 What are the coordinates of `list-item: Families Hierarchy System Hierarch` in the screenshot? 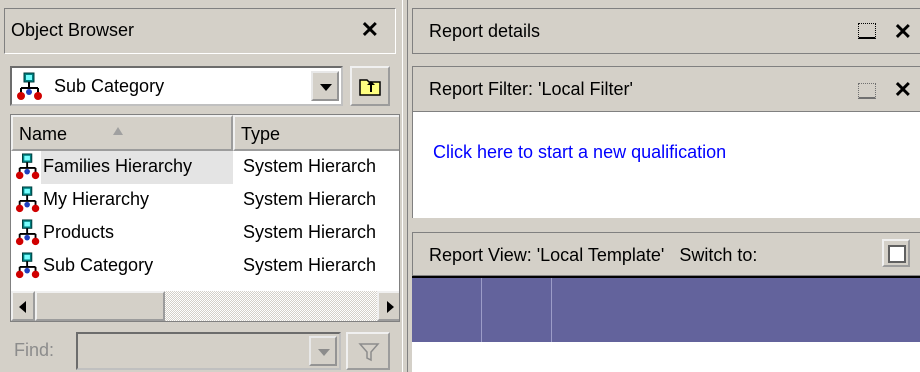 It's located at (205, 169).